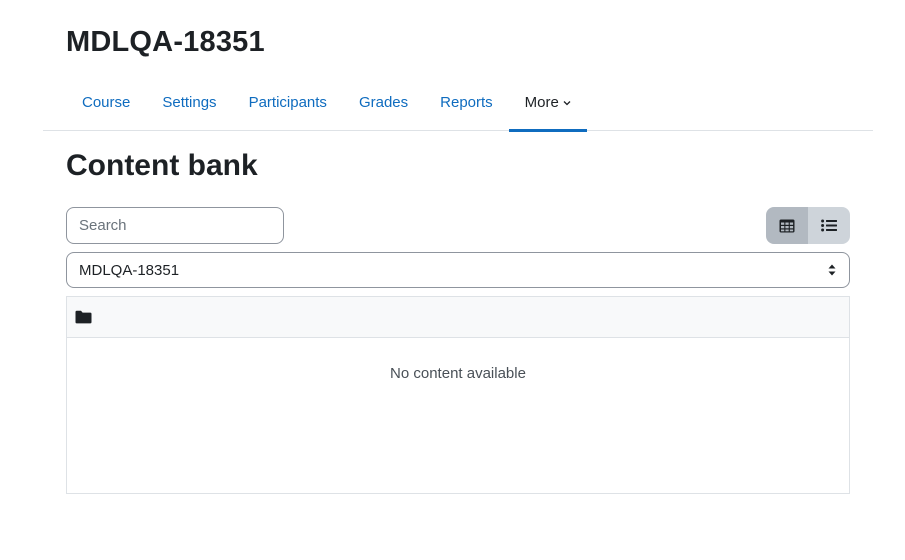 The width and height of the screenshot is (905, 560). Describe the element at coordinates (458, 317) in the screenshot. I see `panel-header` at that location.